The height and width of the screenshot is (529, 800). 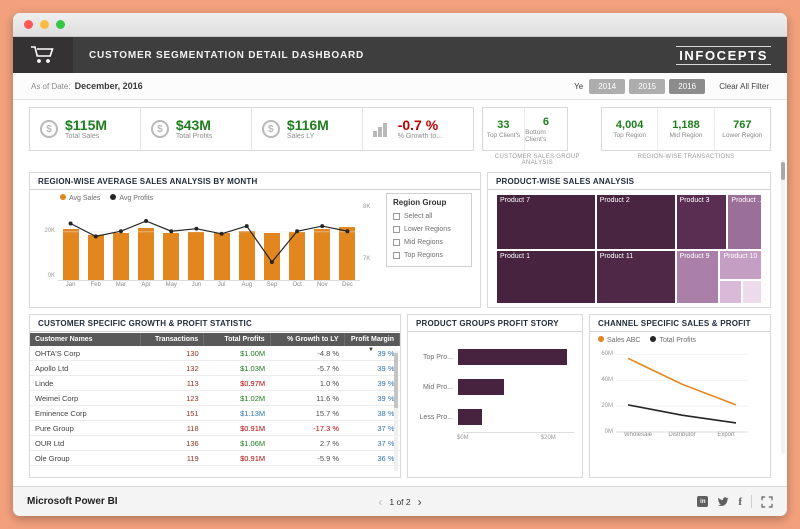 What do you see at coordinates (429, 242) in the screenshot?
I see `checkbox-mid-regions: Mid Regions` at bounding box center [429, 242].